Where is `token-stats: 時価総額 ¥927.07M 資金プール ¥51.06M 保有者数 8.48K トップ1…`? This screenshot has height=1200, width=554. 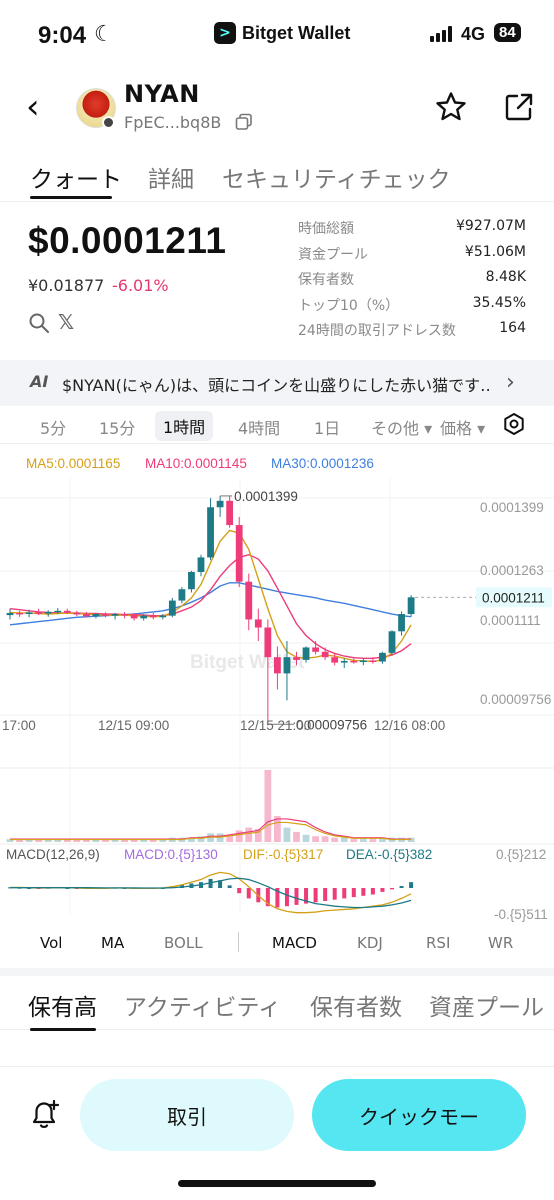
token-stats: 時価総額 ¥927.07M 資金プール ¥51.06M 保有者数 8.48K トップ1… is located at coordinates (412, 282).